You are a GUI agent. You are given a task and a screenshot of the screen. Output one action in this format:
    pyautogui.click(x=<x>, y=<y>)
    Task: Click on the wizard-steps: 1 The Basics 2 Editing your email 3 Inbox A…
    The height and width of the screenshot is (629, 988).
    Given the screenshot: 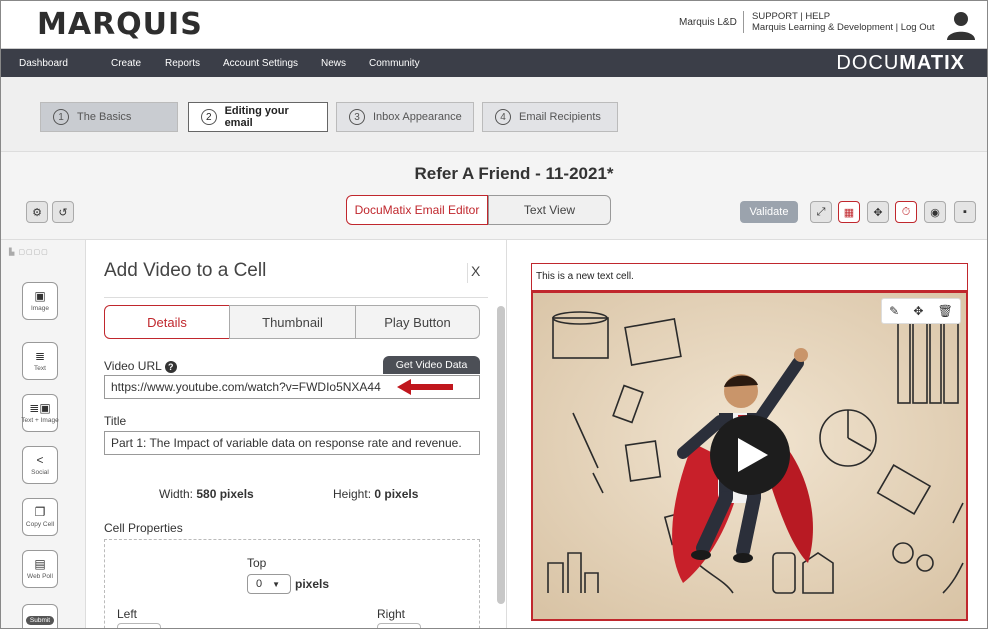 What is the action you would take?
    pyautogui.click(x=494, y=114)
    